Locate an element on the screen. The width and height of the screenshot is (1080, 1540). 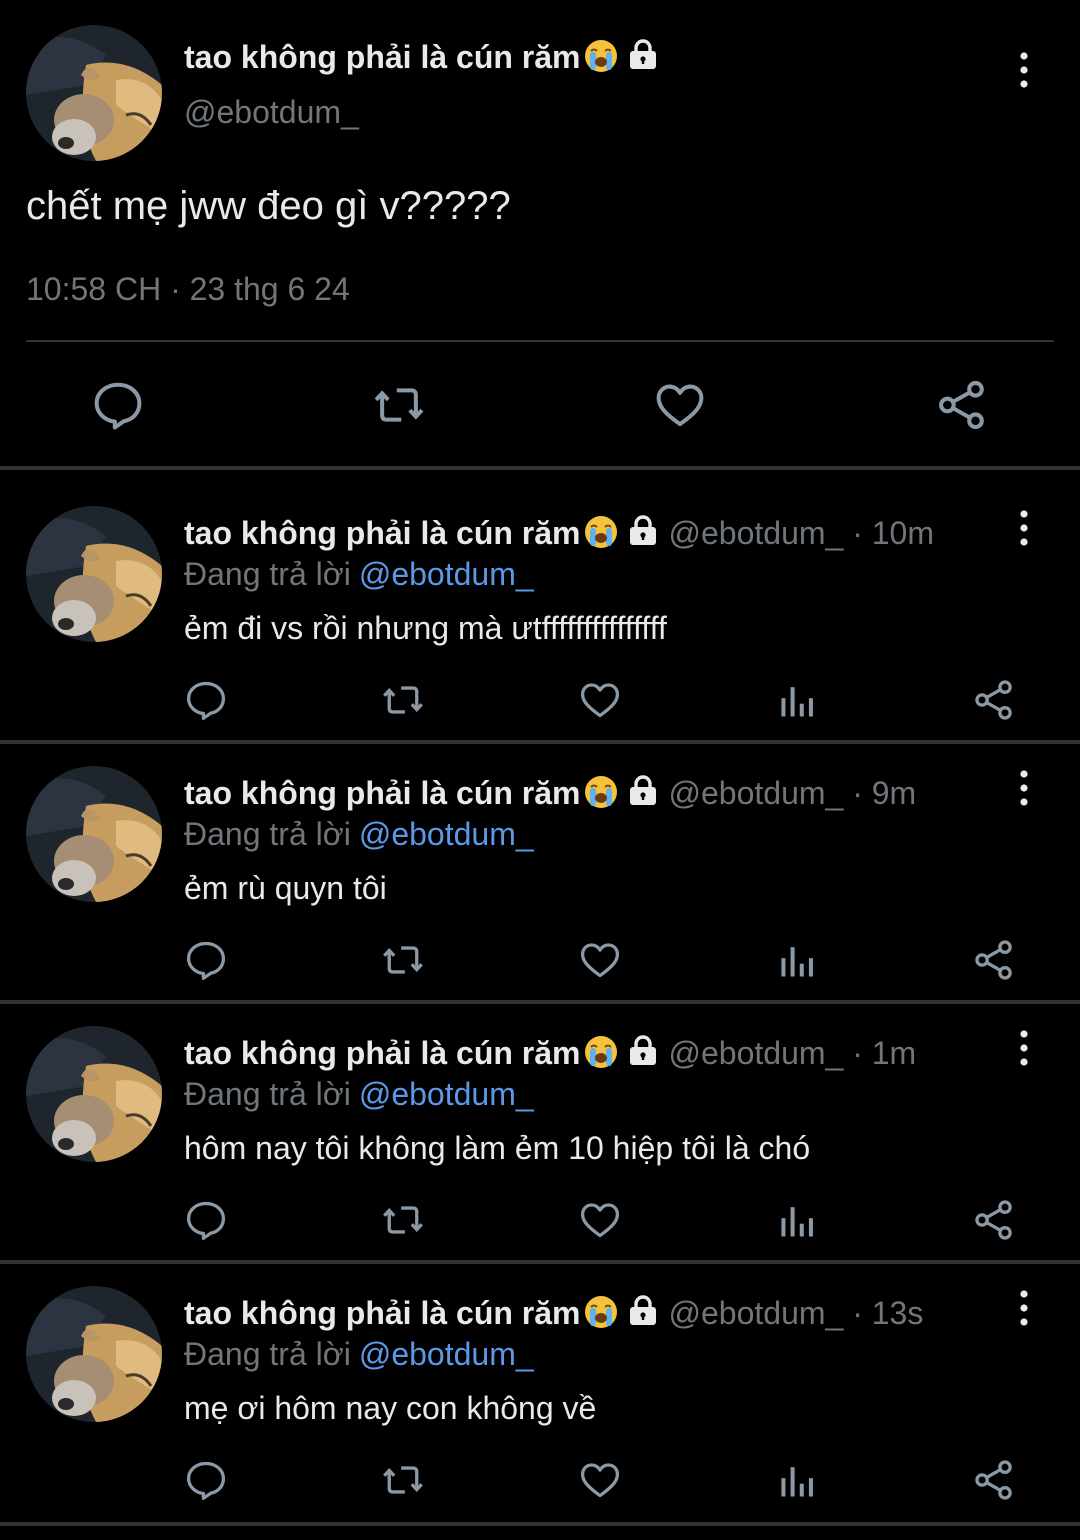
relative-time: · 10m is located at coordinates (888, 533).